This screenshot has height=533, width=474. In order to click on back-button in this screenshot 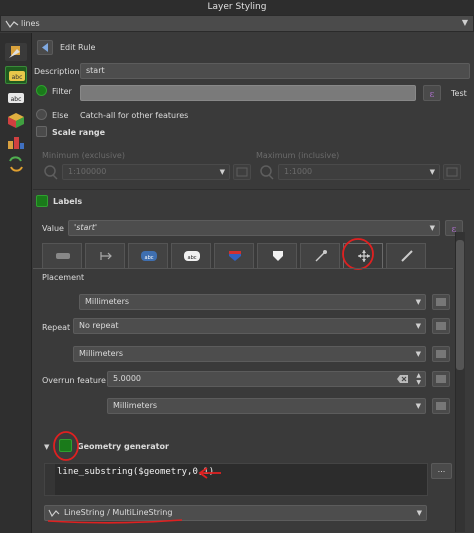, I will do `click(45, 47)`.